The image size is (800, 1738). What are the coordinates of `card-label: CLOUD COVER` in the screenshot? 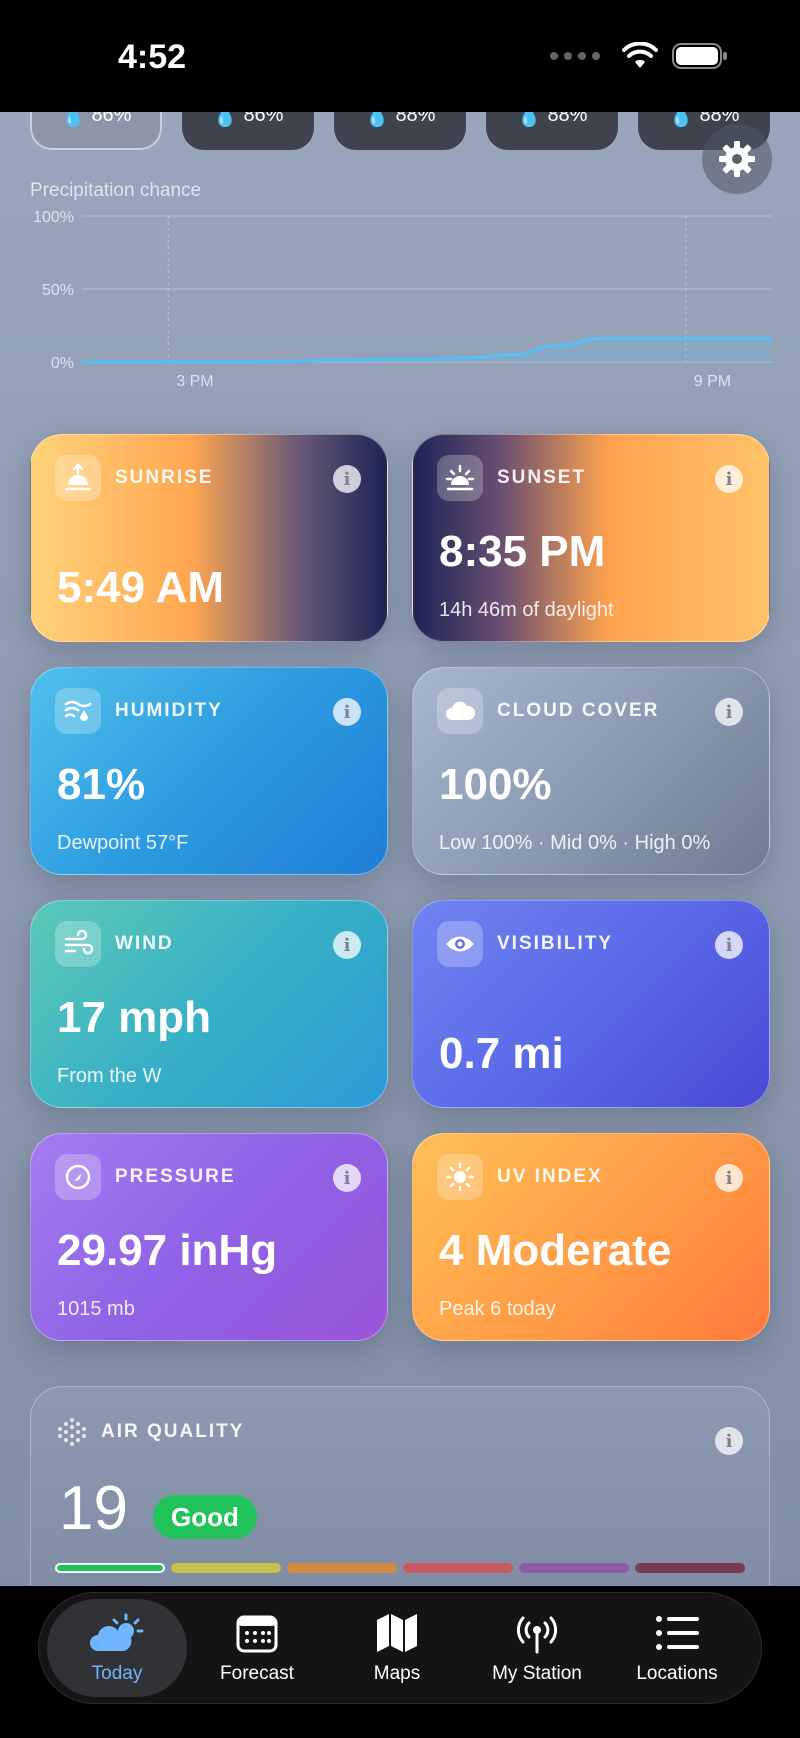 It's located at (578, 710).